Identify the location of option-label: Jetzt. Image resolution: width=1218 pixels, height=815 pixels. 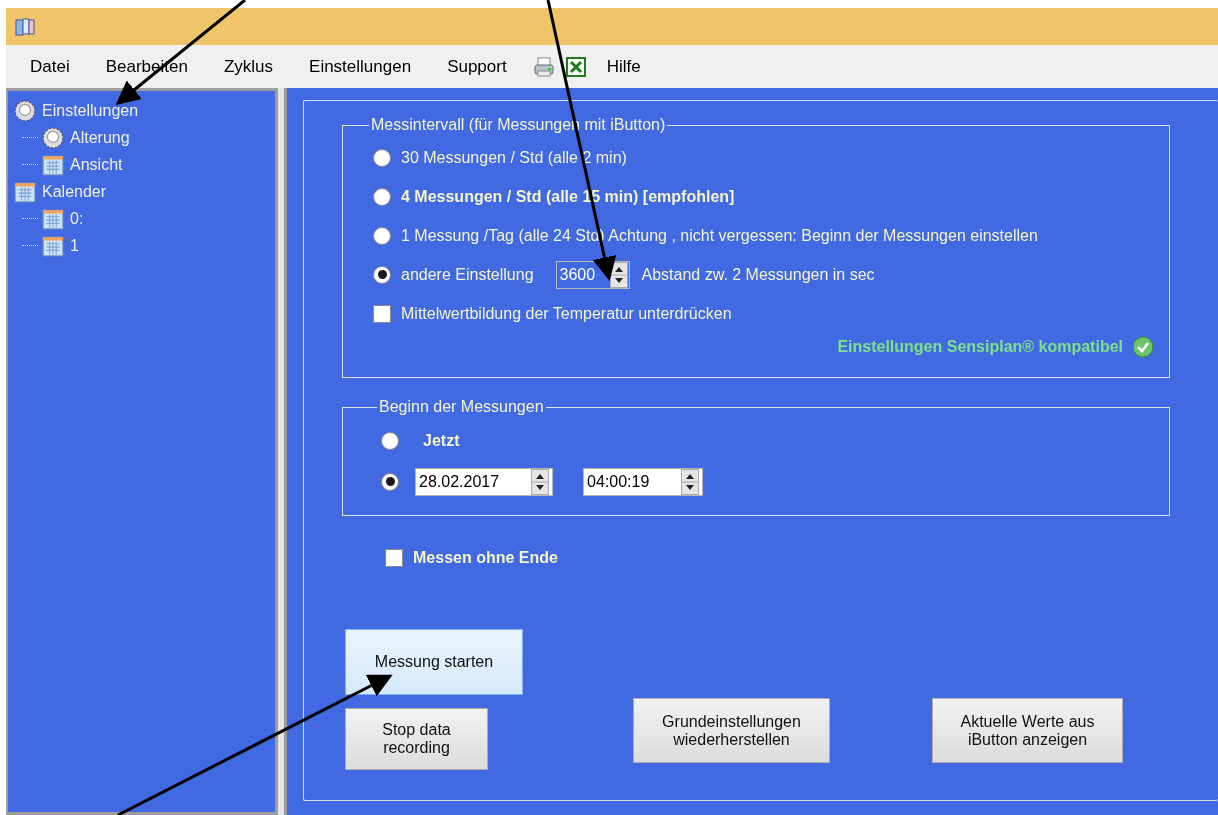
(441, 440).